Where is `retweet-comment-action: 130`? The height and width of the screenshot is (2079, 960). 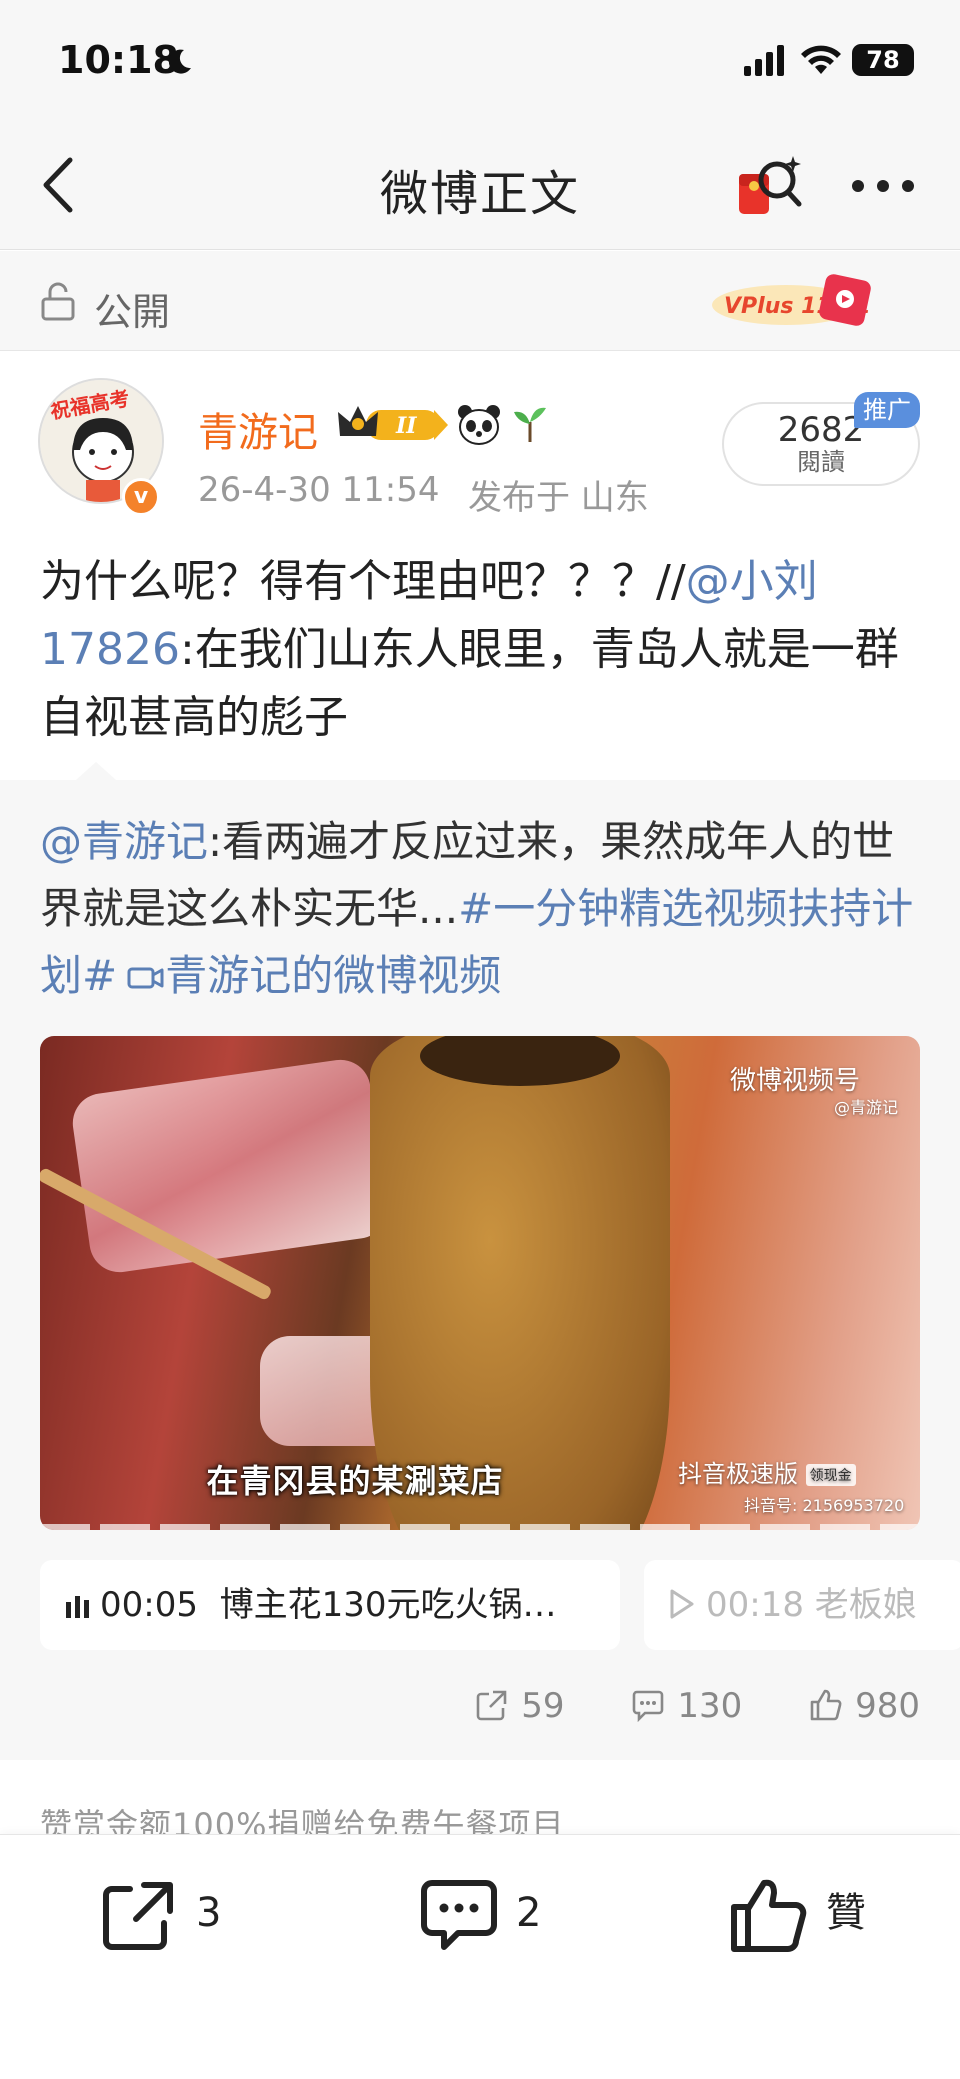 retweet-comment-action: 130 is located at coordinates (686, 1706).